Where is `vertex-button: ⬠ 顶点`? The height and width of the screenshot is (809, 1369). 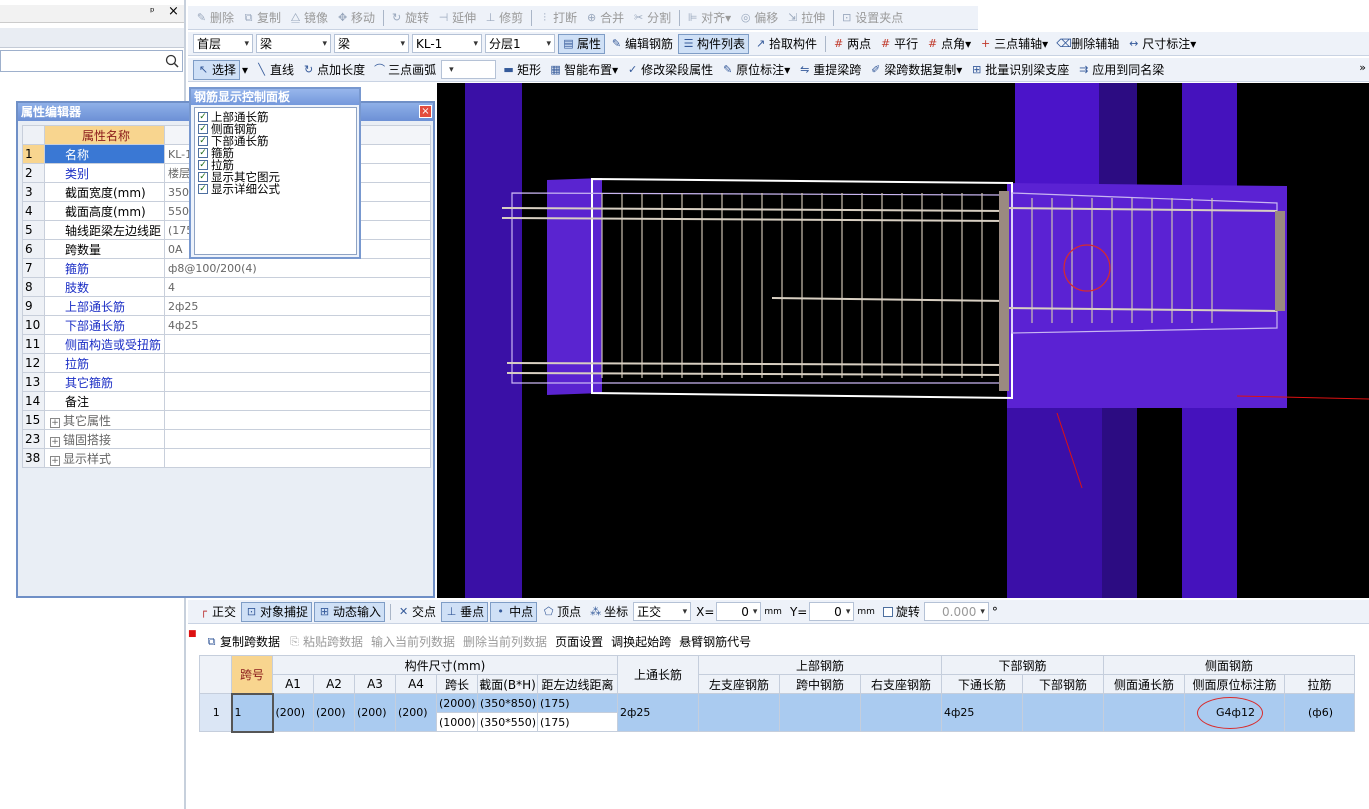 vertex-button: ⬠ 顶点 is located at coordinates (561, 612).